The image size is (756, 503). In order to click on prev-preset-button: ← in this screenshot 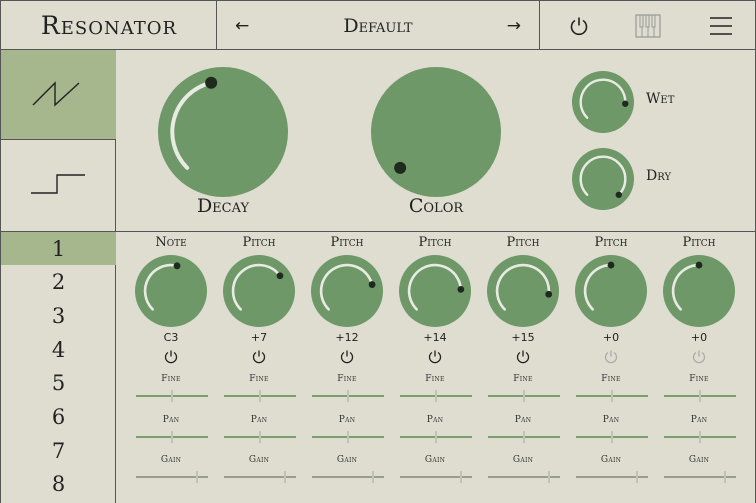, I will do `click(242, 26)`.